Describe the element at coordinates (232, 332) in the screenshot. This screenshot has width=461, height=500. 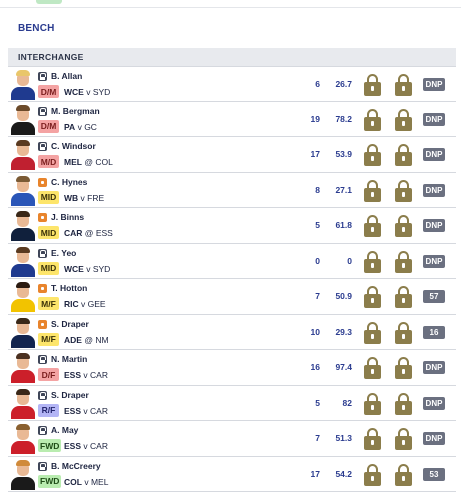
I see `player-row: S. Draper M/F ADE @ NM 10 29.3 16` at that location.